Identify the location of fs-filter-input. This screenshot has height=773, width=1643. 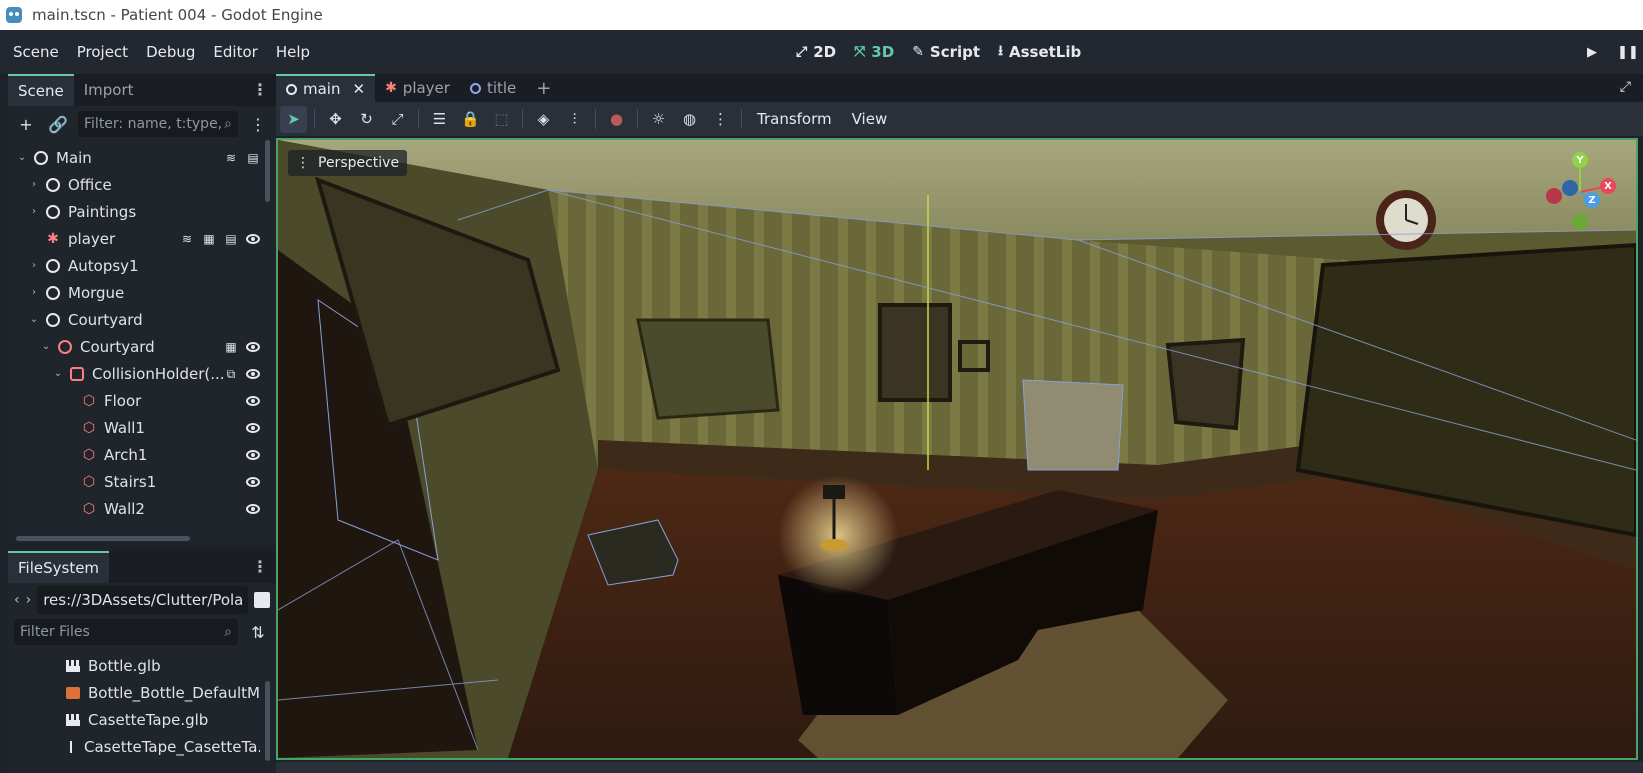
(90, 632).